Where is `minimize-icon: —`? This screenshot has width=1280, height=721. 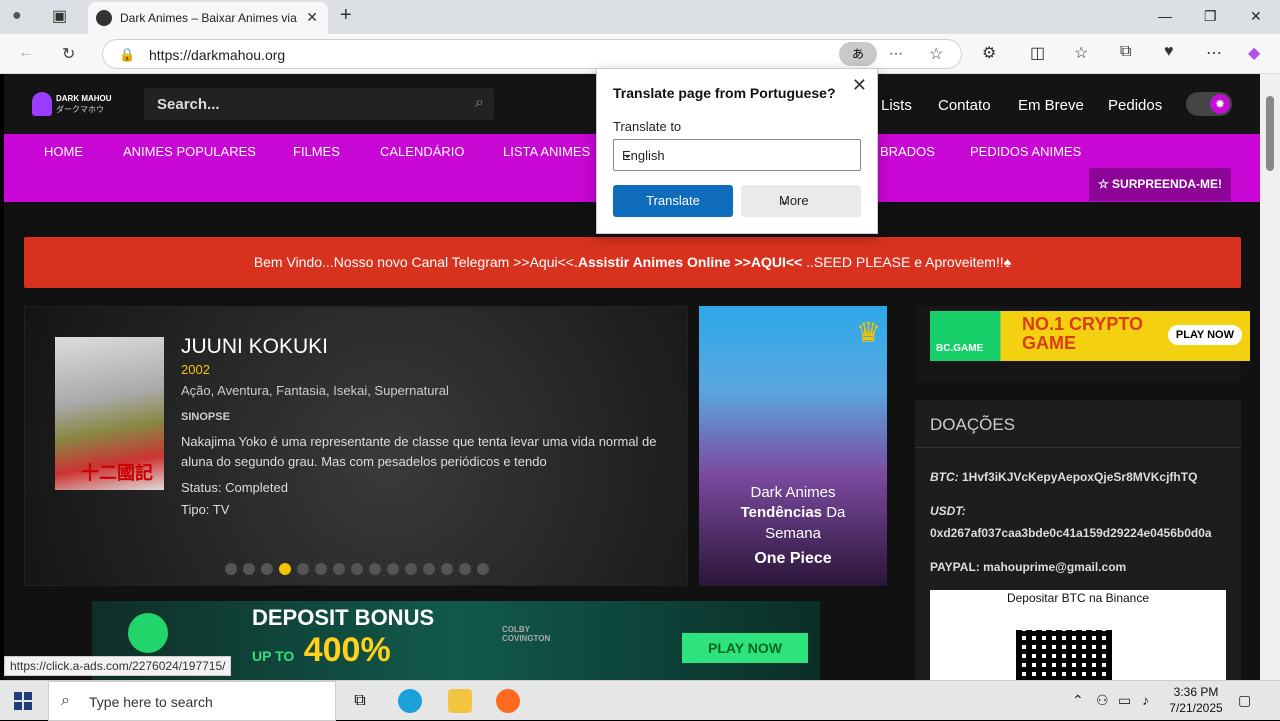 minimize-icon: — is located at coordinates (1165, 16).